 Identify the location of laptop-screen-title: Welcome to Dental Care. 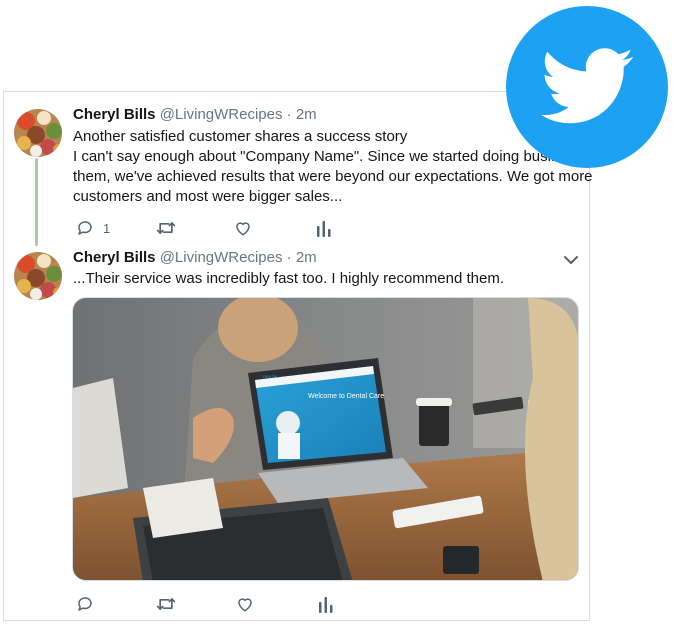
(346, 396).